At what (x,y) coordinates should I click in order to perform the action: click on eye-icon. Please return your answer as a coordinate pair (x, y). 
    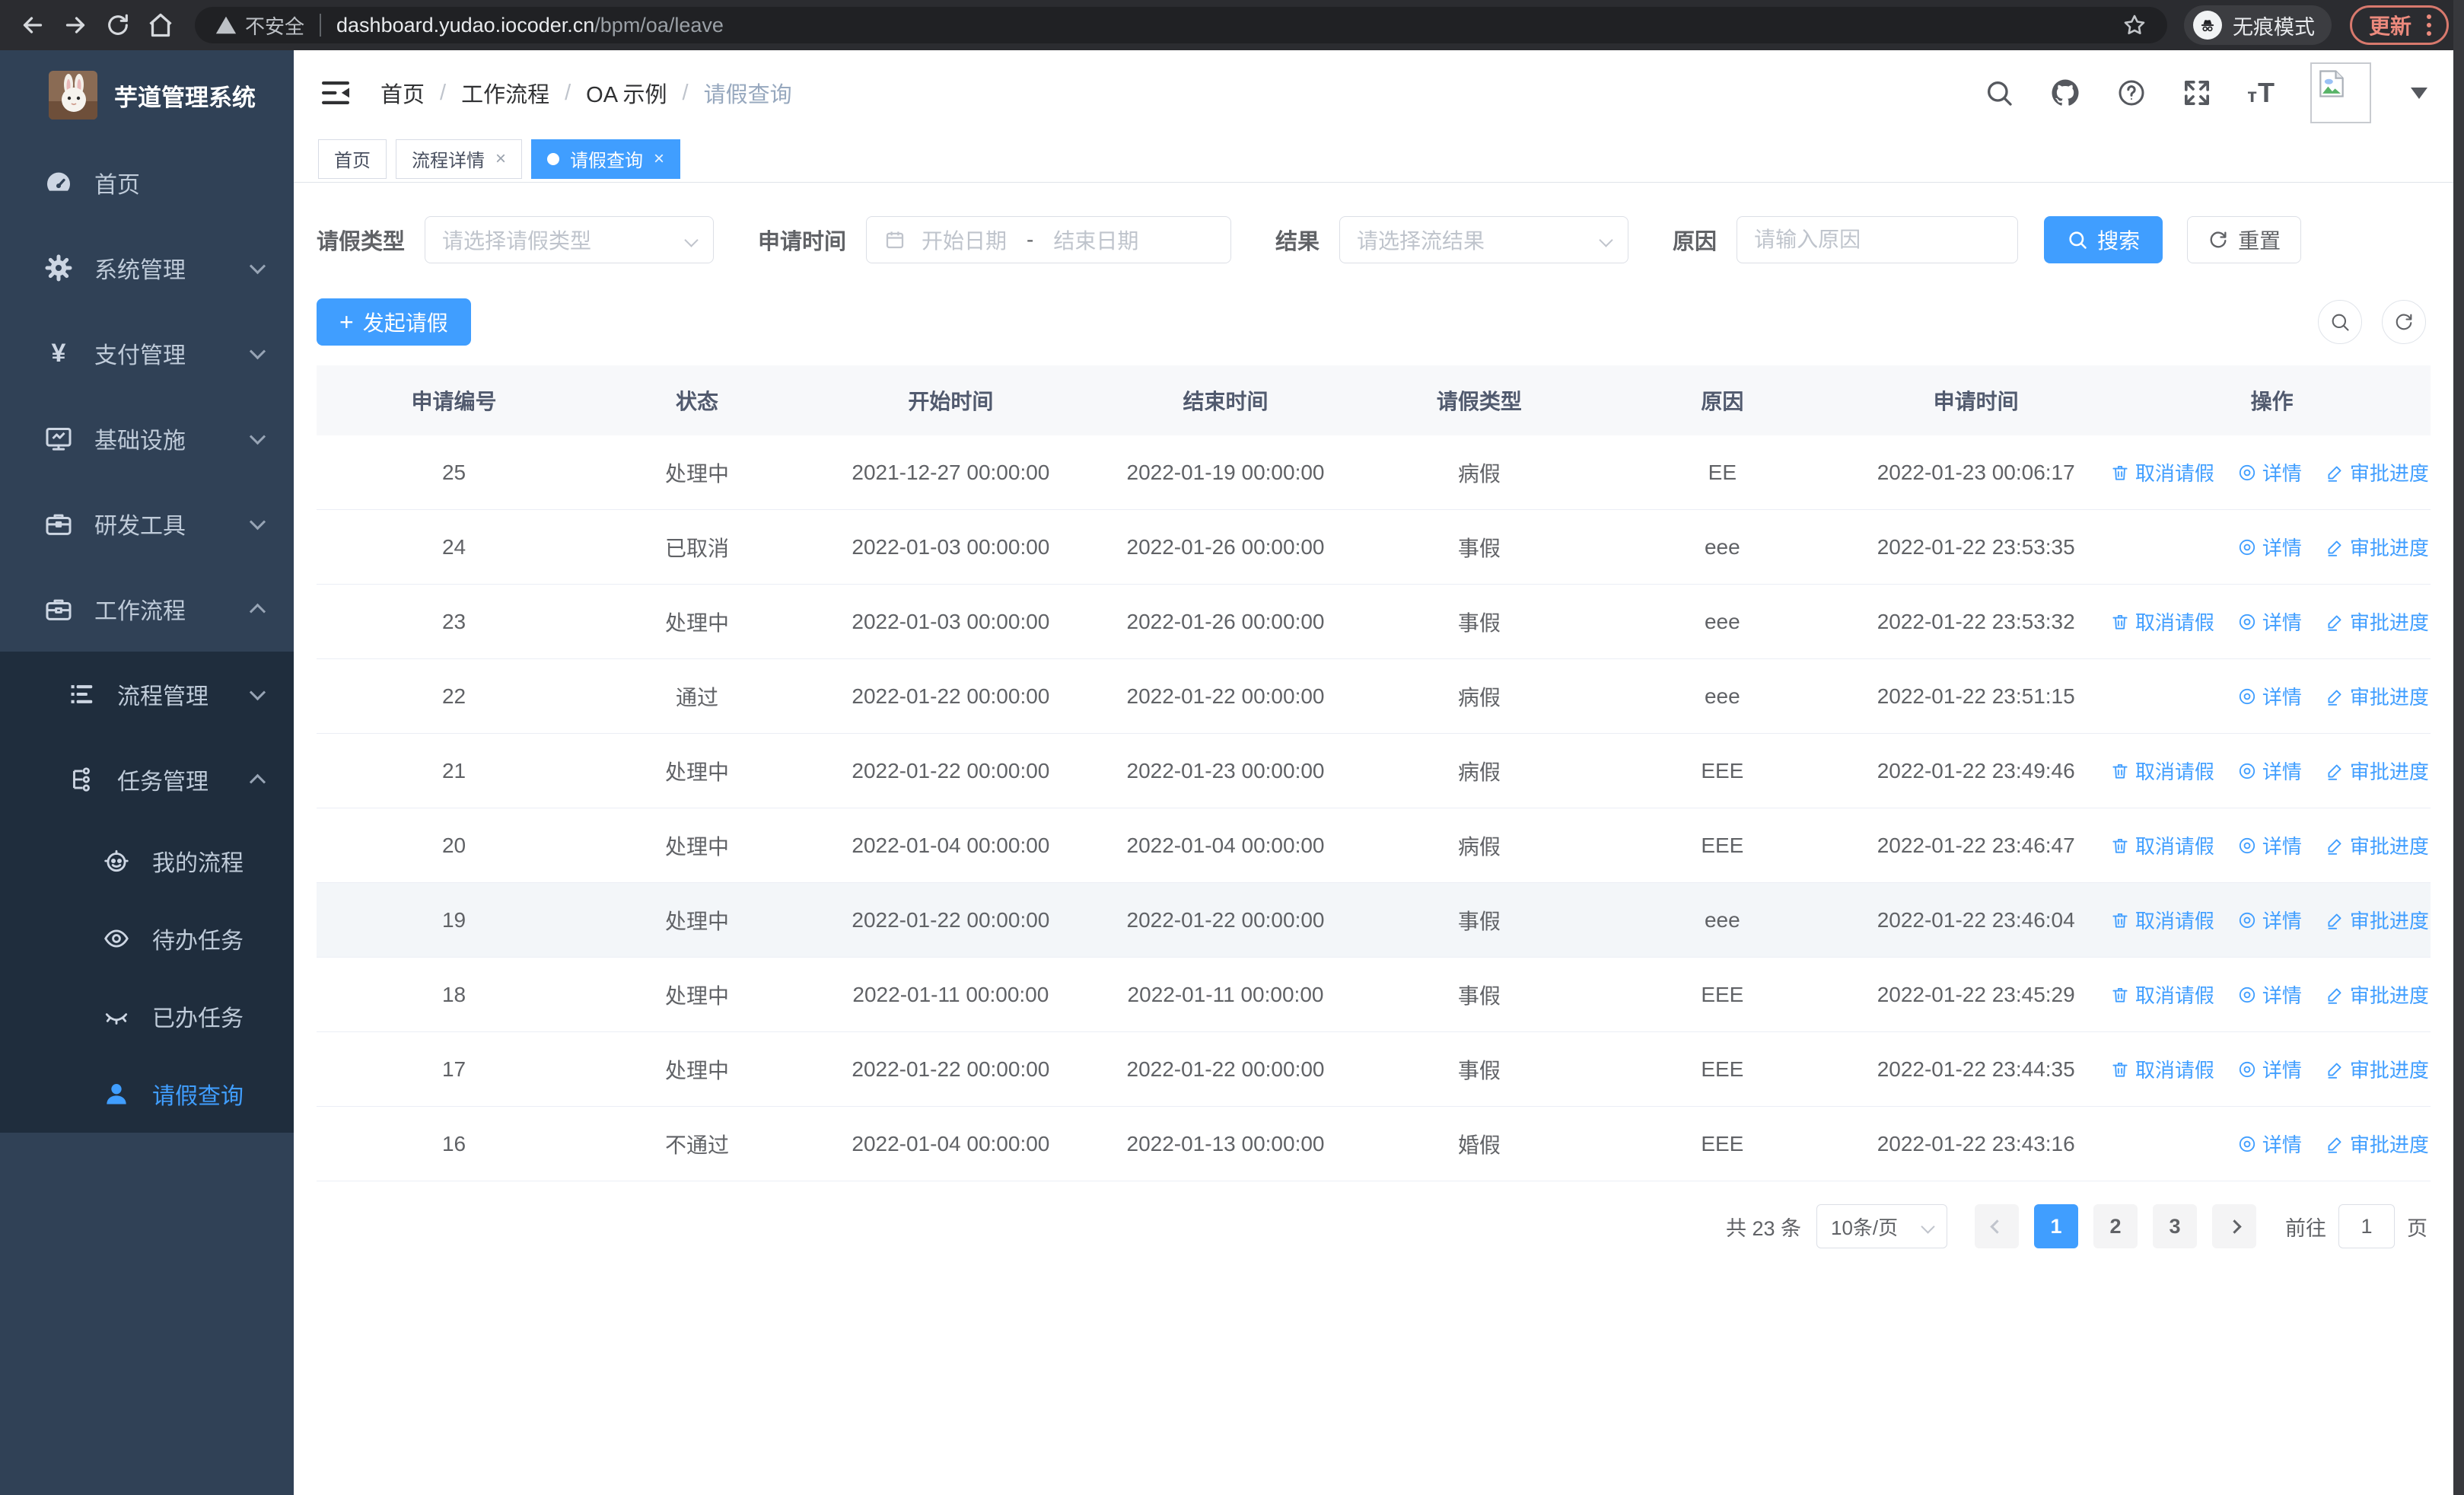
    Looking at the image, I should click on (116, 938).